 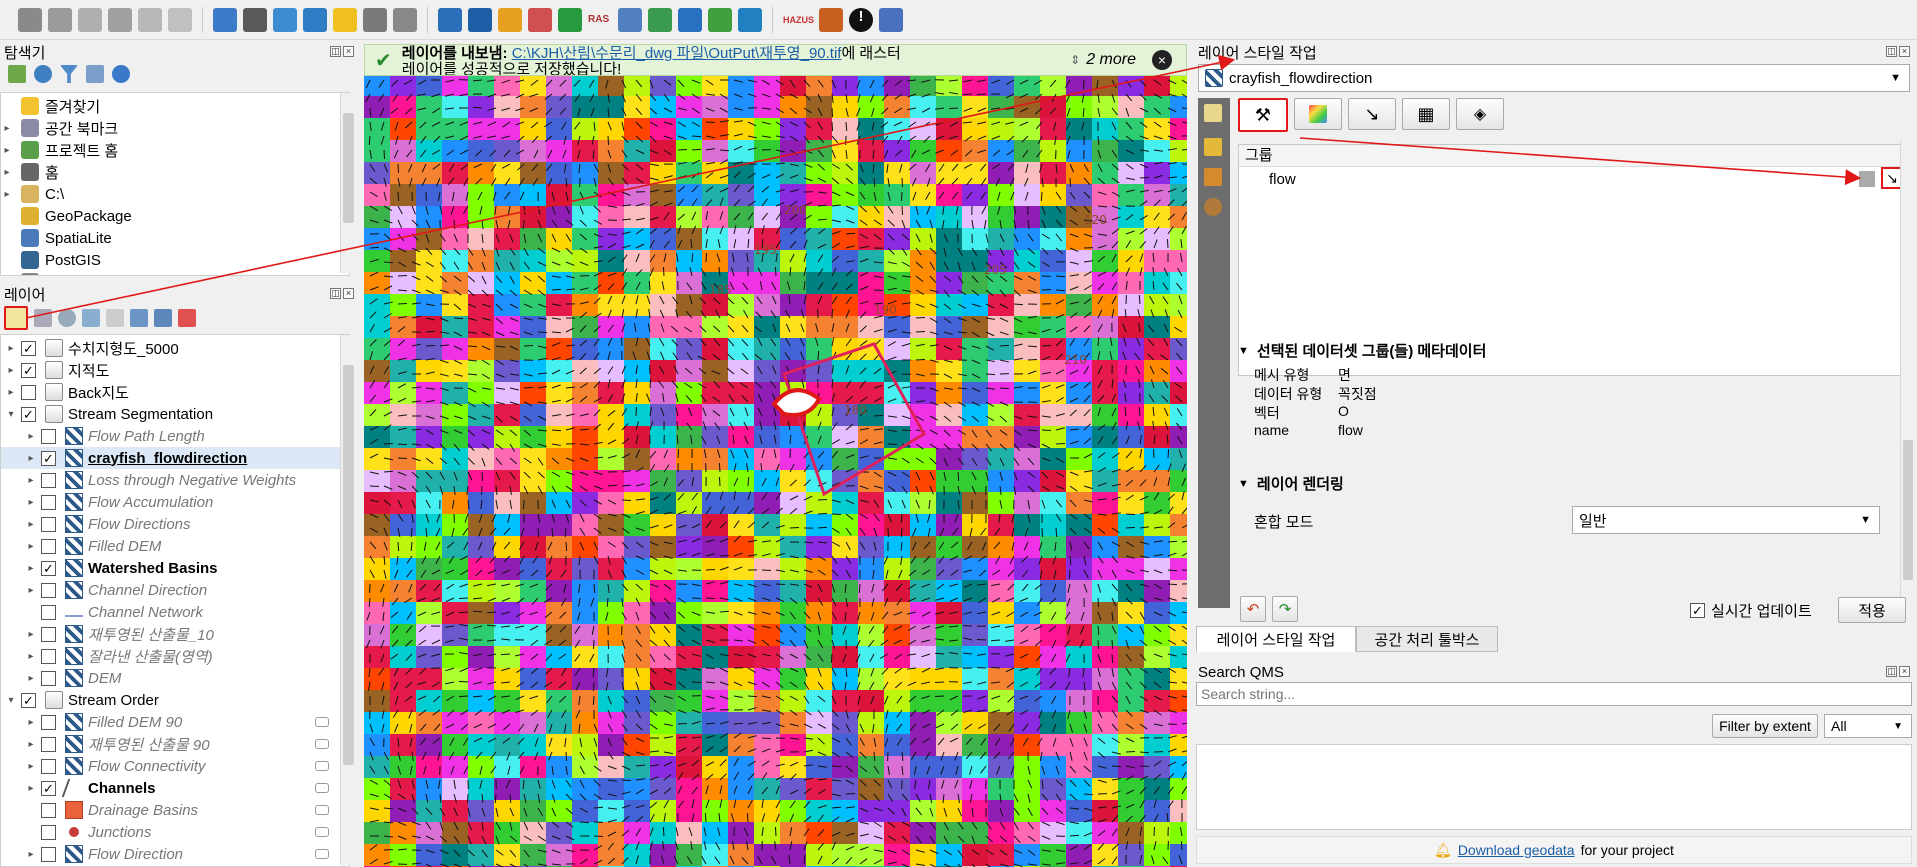 What do you see at coordinates (1282, 179) in the screenshot?
I see `group-item-flow: flow` at bounding box center [1282, 179].